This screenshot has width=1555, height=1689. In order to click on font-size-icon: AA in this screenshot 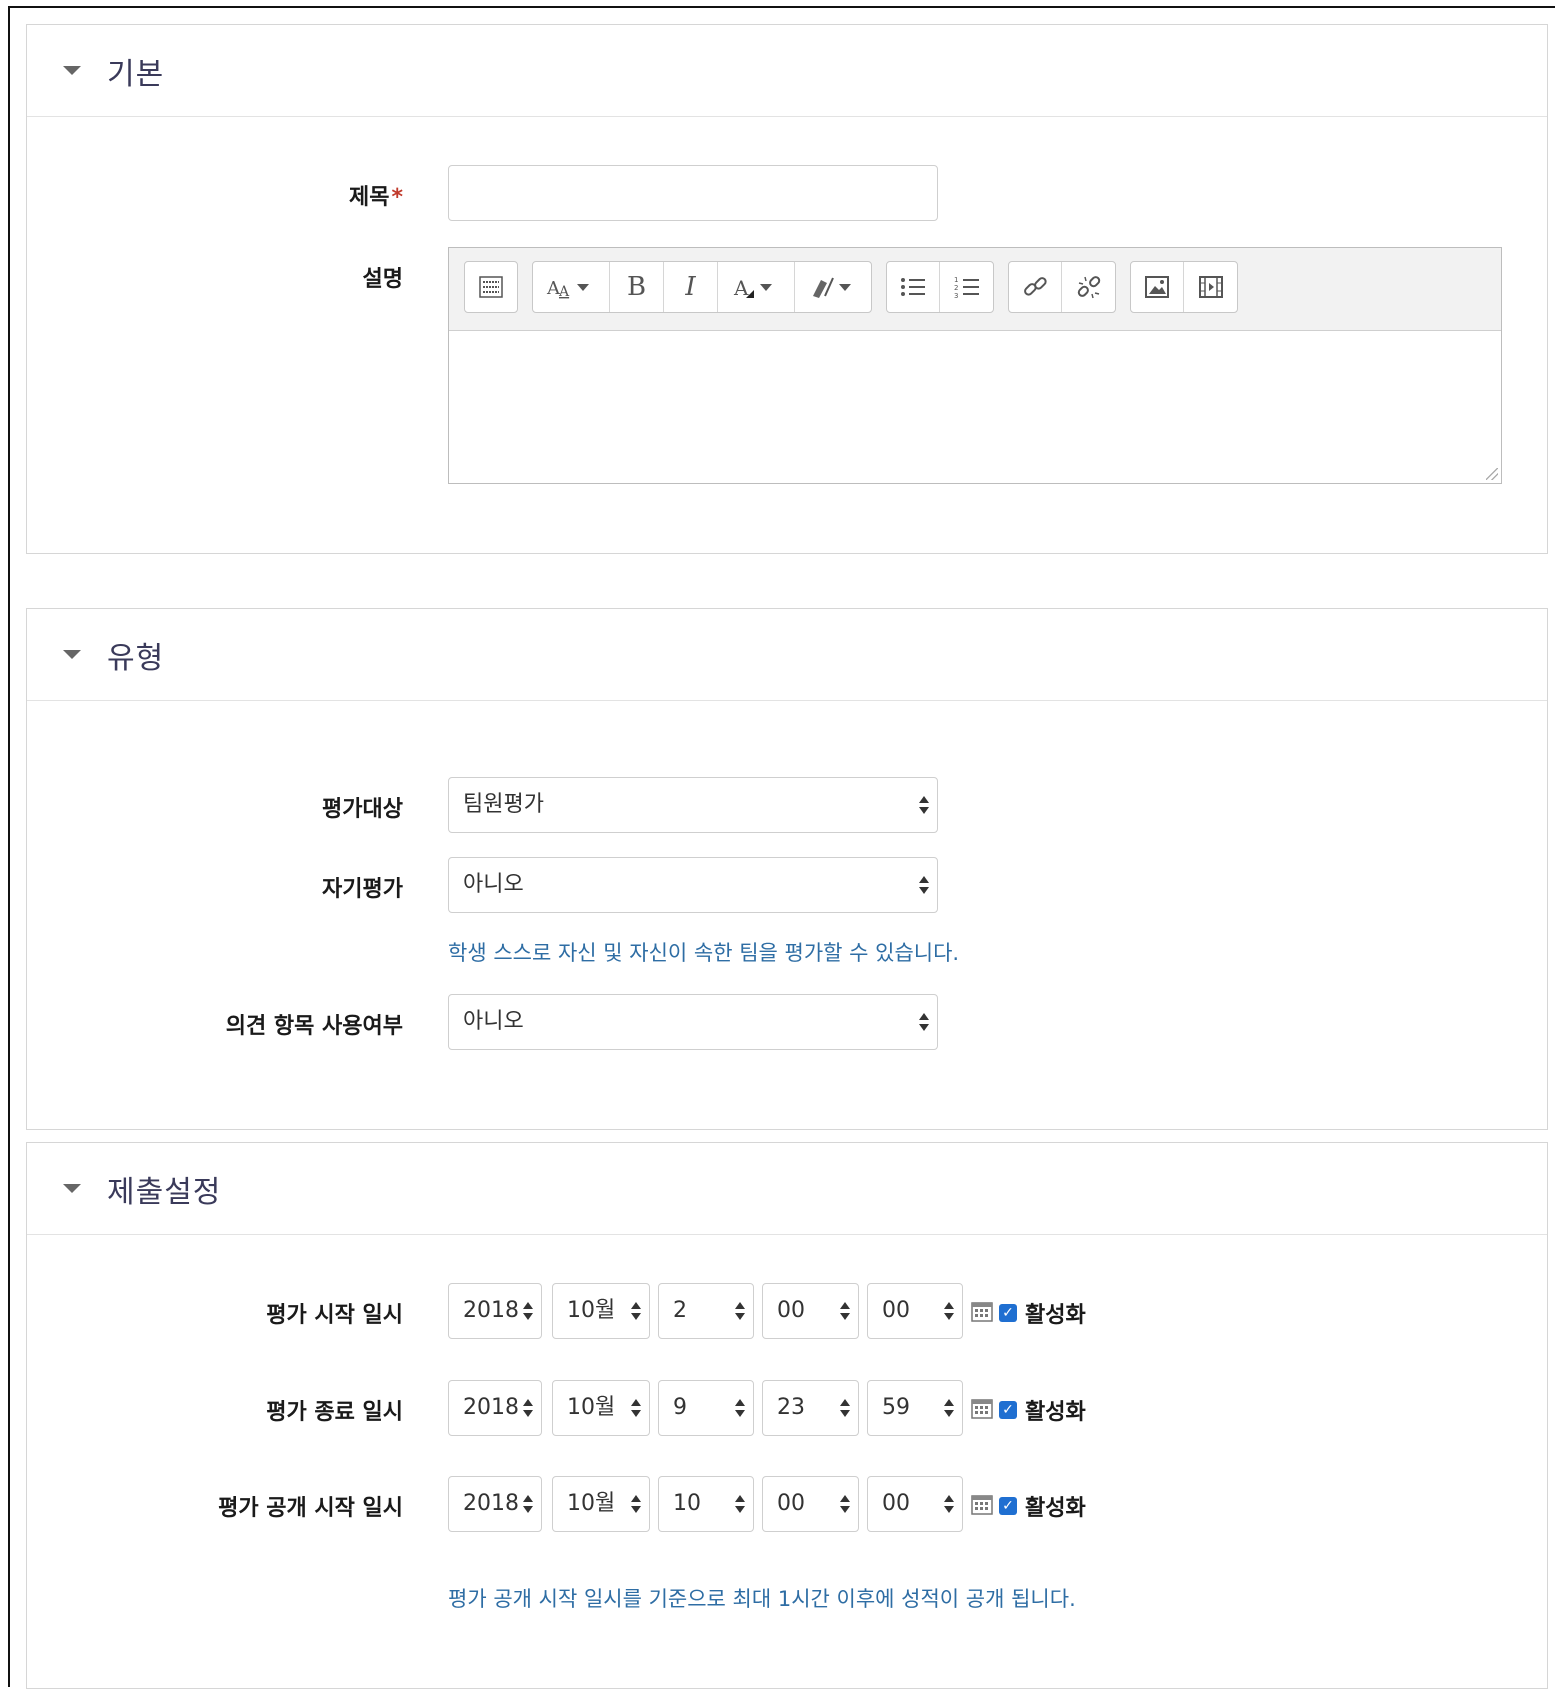, I will do `click(571, 287)`.